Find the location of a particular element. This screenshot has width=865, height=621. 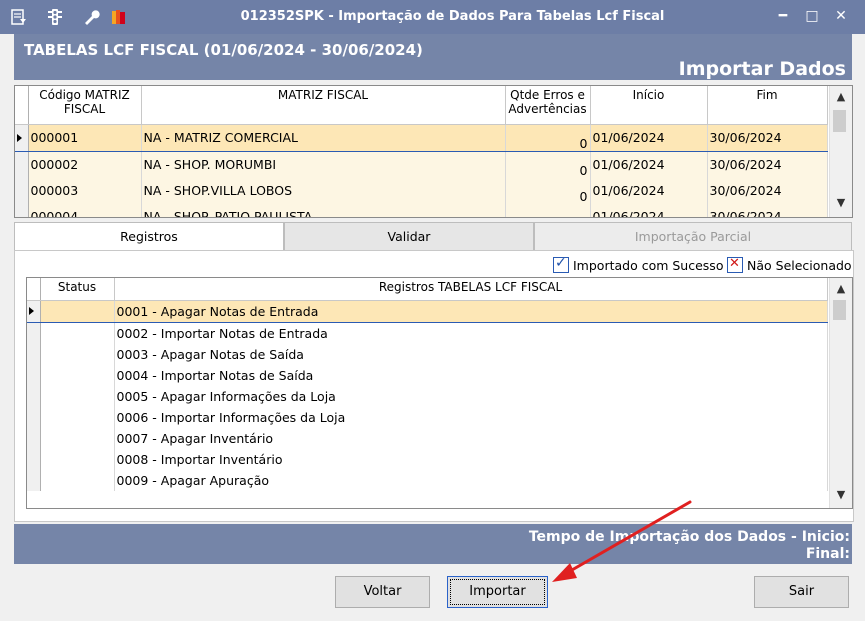

cell-erros is located at coordinates (548, 210).